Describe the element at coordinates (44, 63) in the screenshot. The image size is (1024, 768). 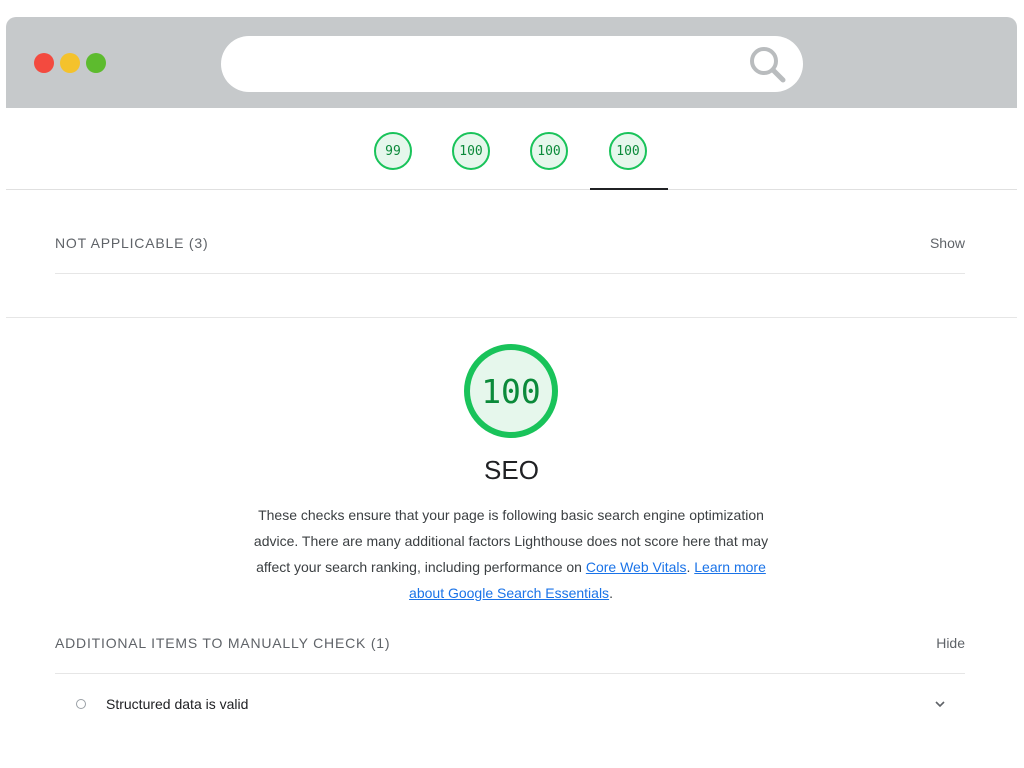
I see `close-window-button` at that location.